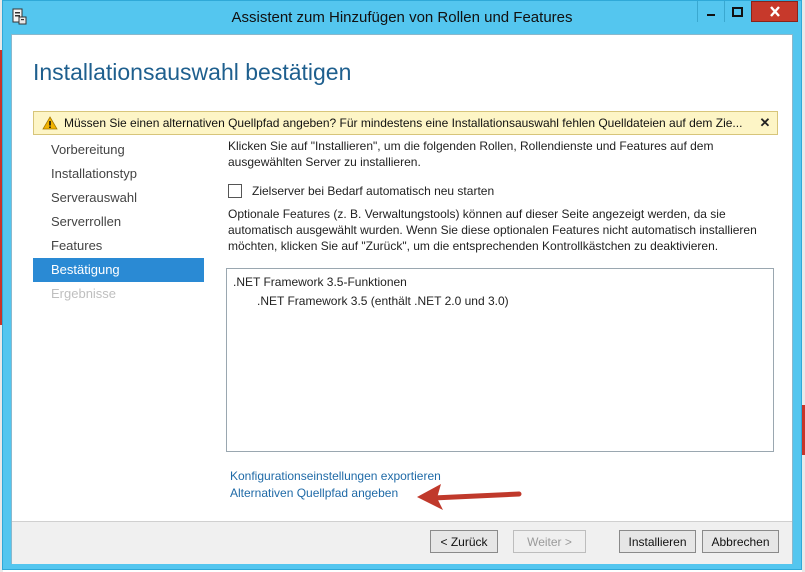 This screenshot has width=805, height=572. What do you see at coordinates (50, 123) in the screenshot?
I see `warning-icon` at bounding box center [50, 123].